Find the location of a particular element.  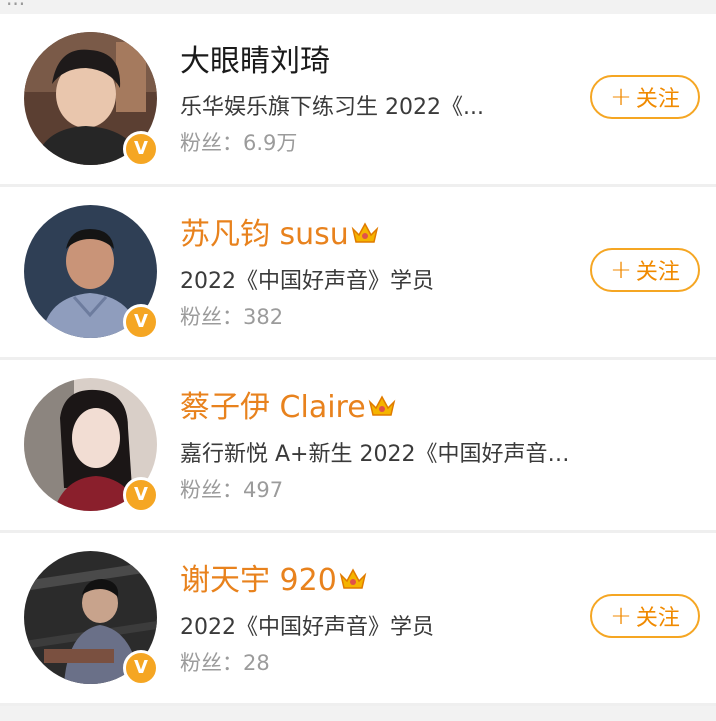

user-name: 苏凡钧 susu is located at coordinates (380, 235).